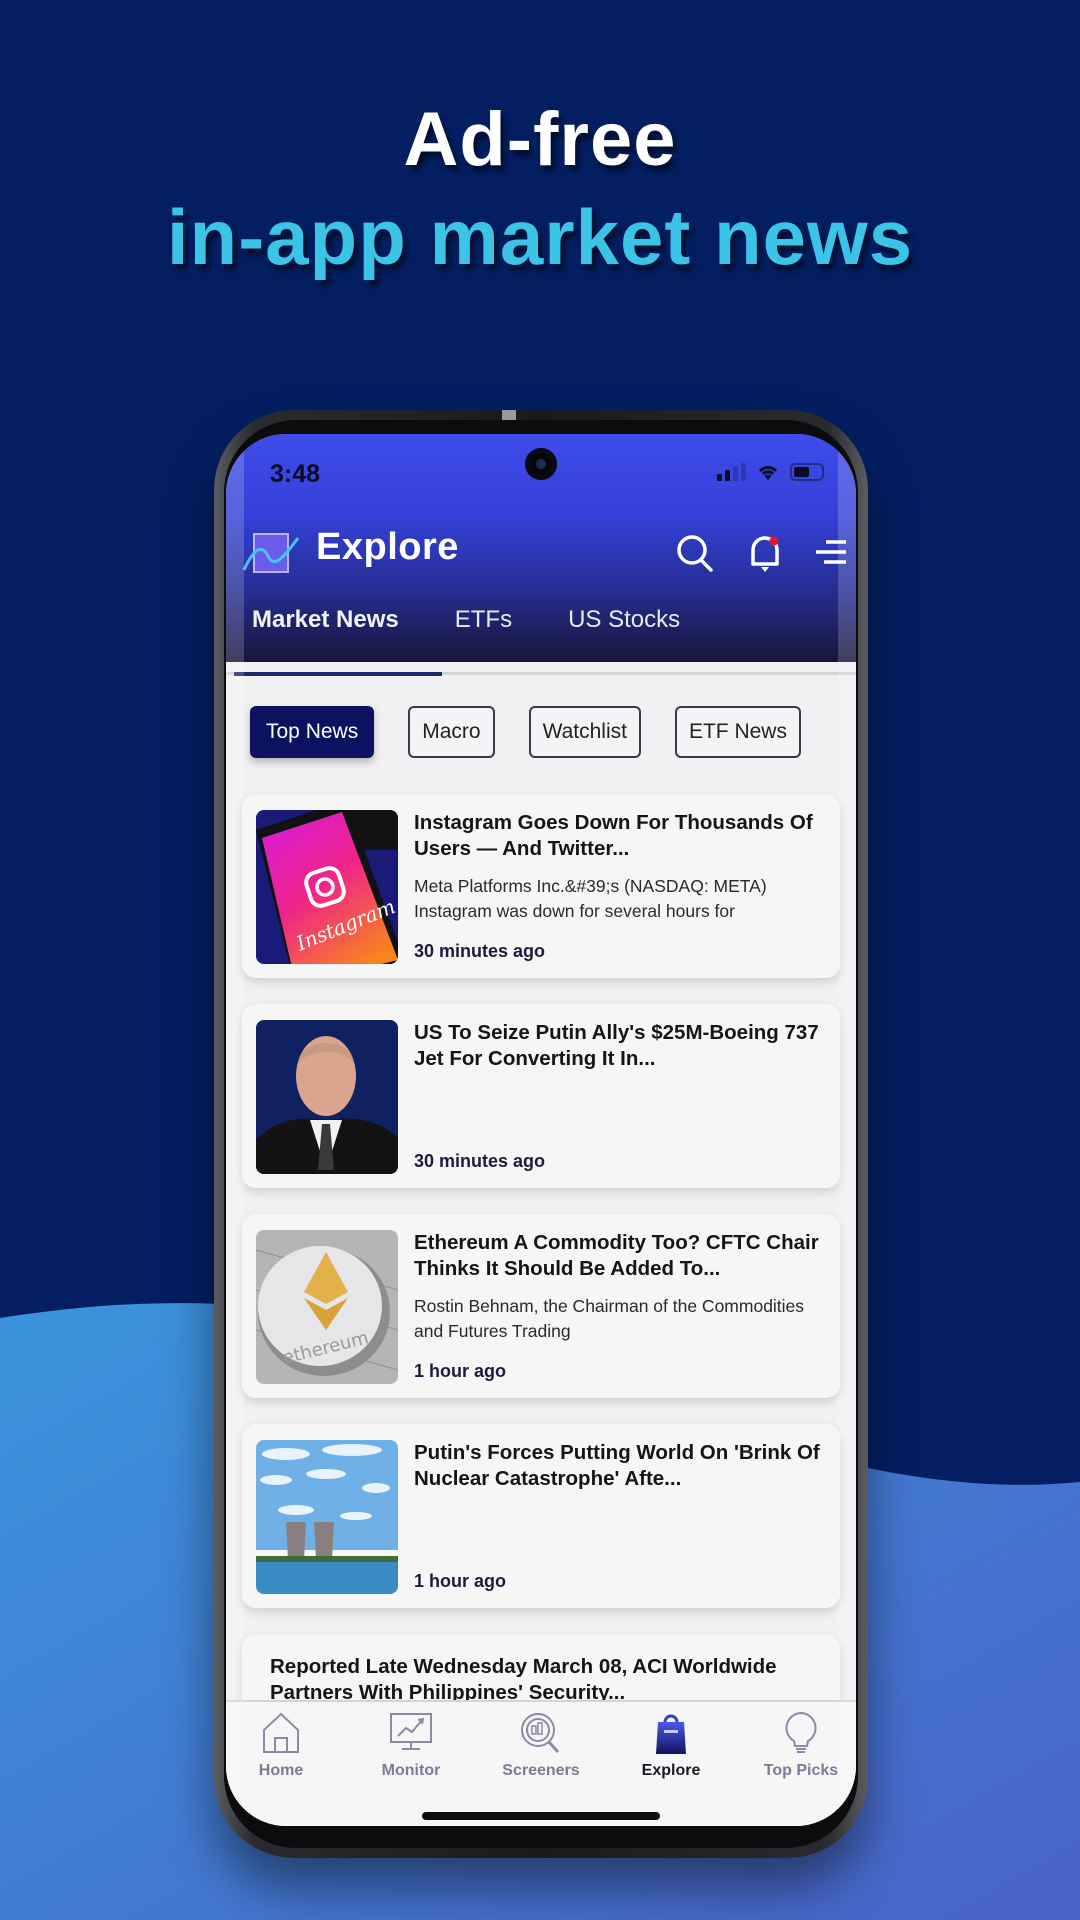 The width and height of the screenshot is (1080, 1920). Describe the element at coordinates (312, 732) in the screenshot. I see `chip-top-news: Top News` at that location.